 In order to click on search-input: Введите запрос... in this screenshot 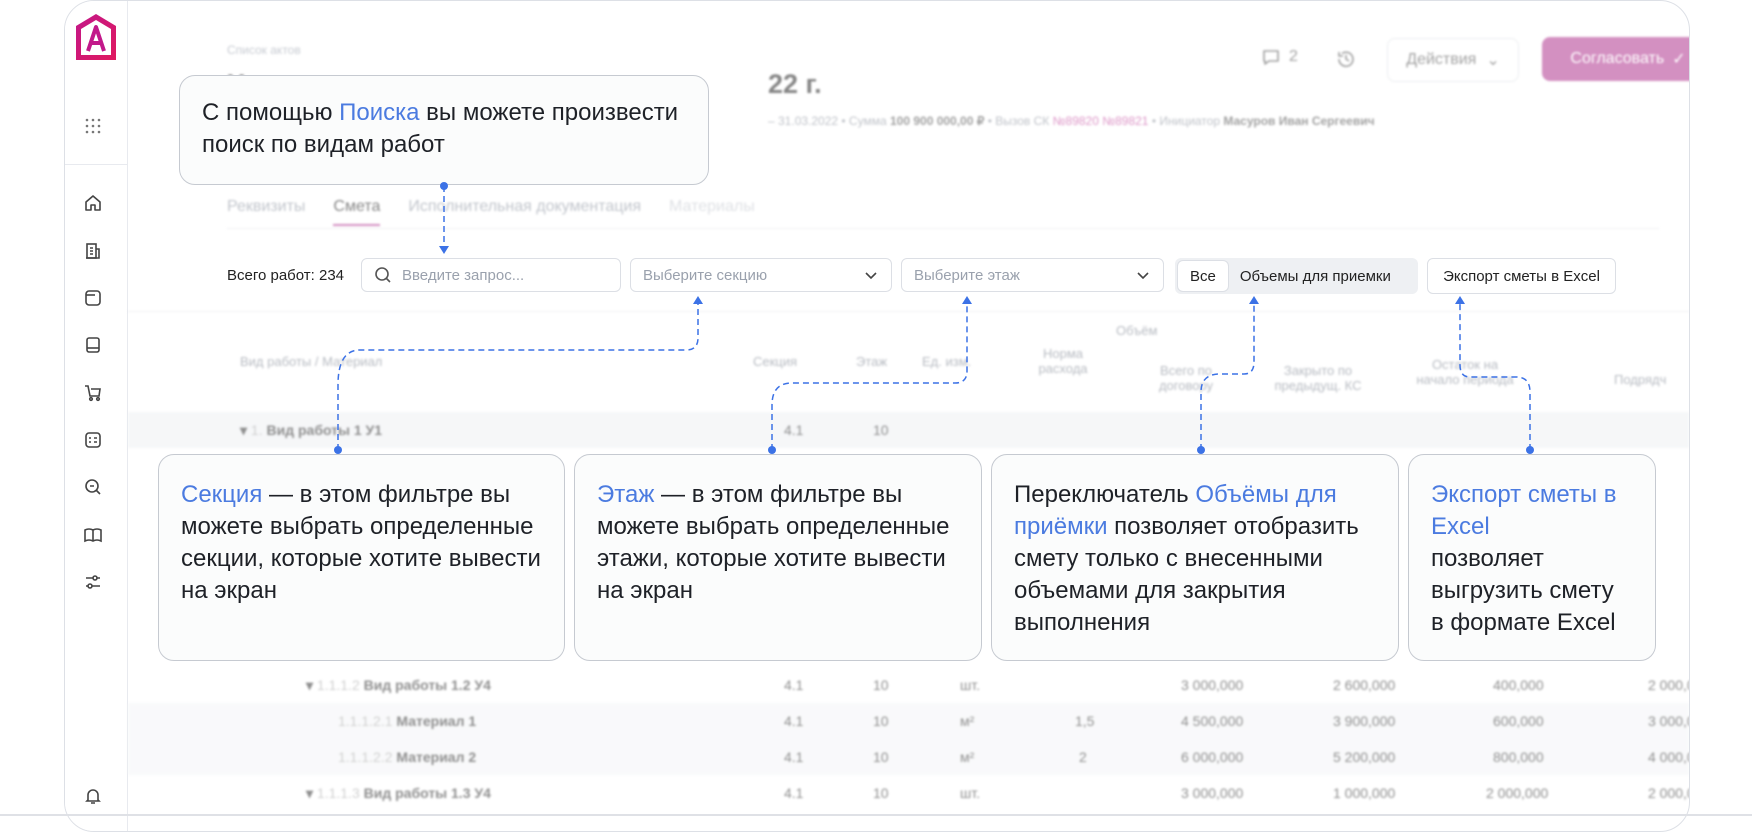, I will do `click(491, 275)`.